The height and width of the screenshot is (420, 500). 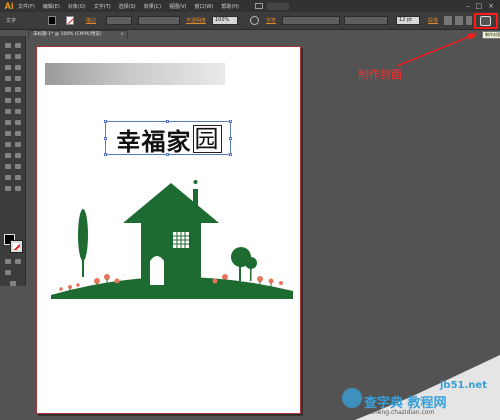 I want to click on direct-selection-tool-icon, so click(x=18, y=45).